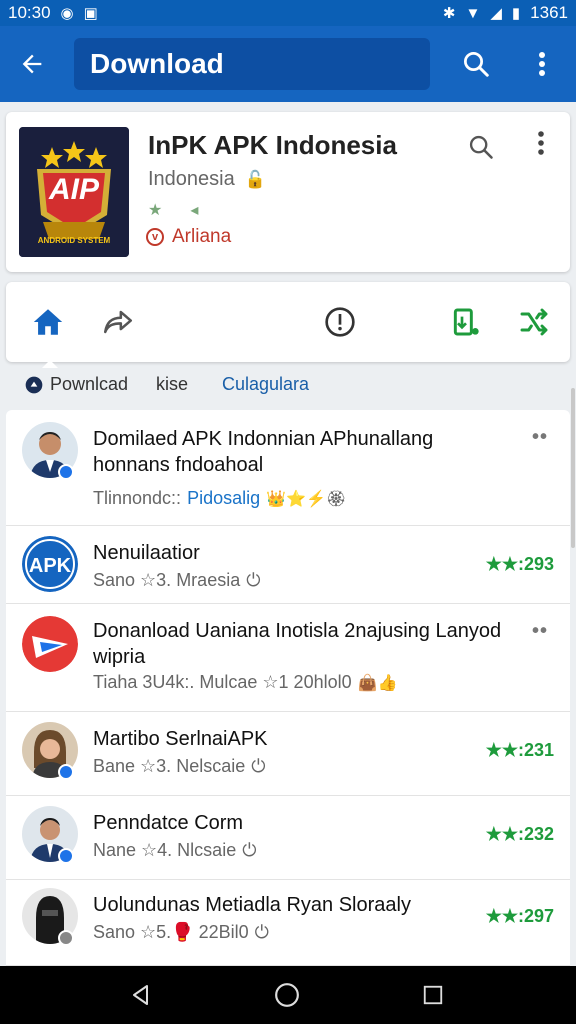 The image size is (576, 1024). I want to click on tab-categories: Culagulara, so click(265, 384).